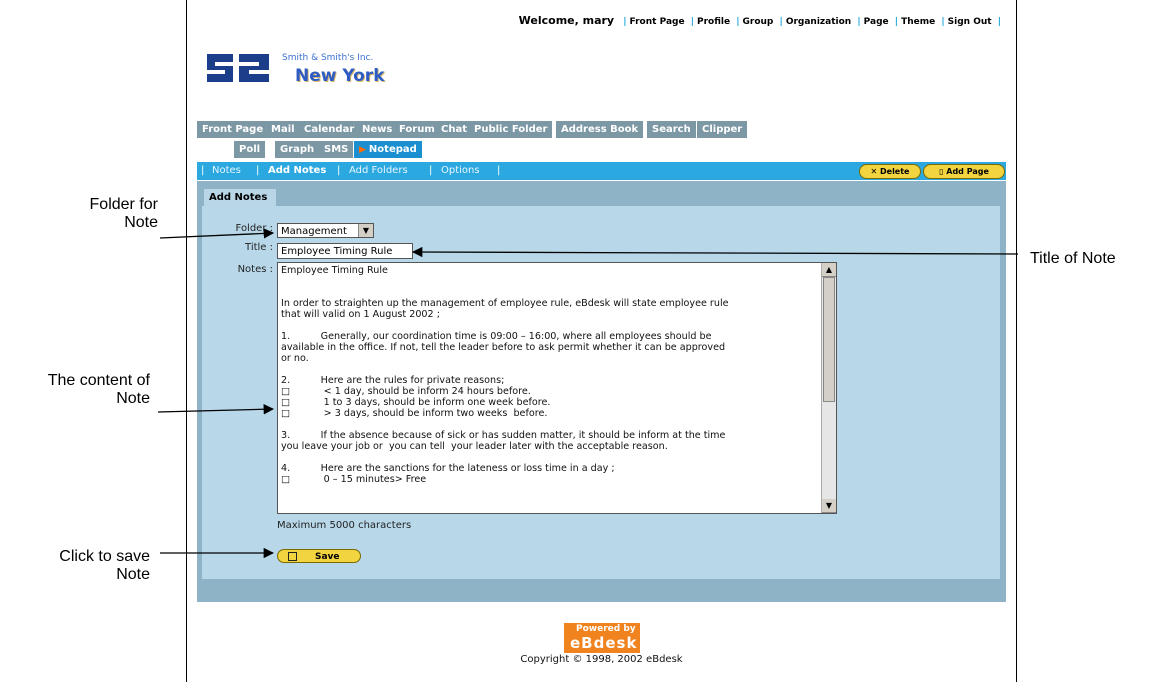  Describe the element at coordinates (217, 233) in the screenshot. I see `arrow-folder` at that location.